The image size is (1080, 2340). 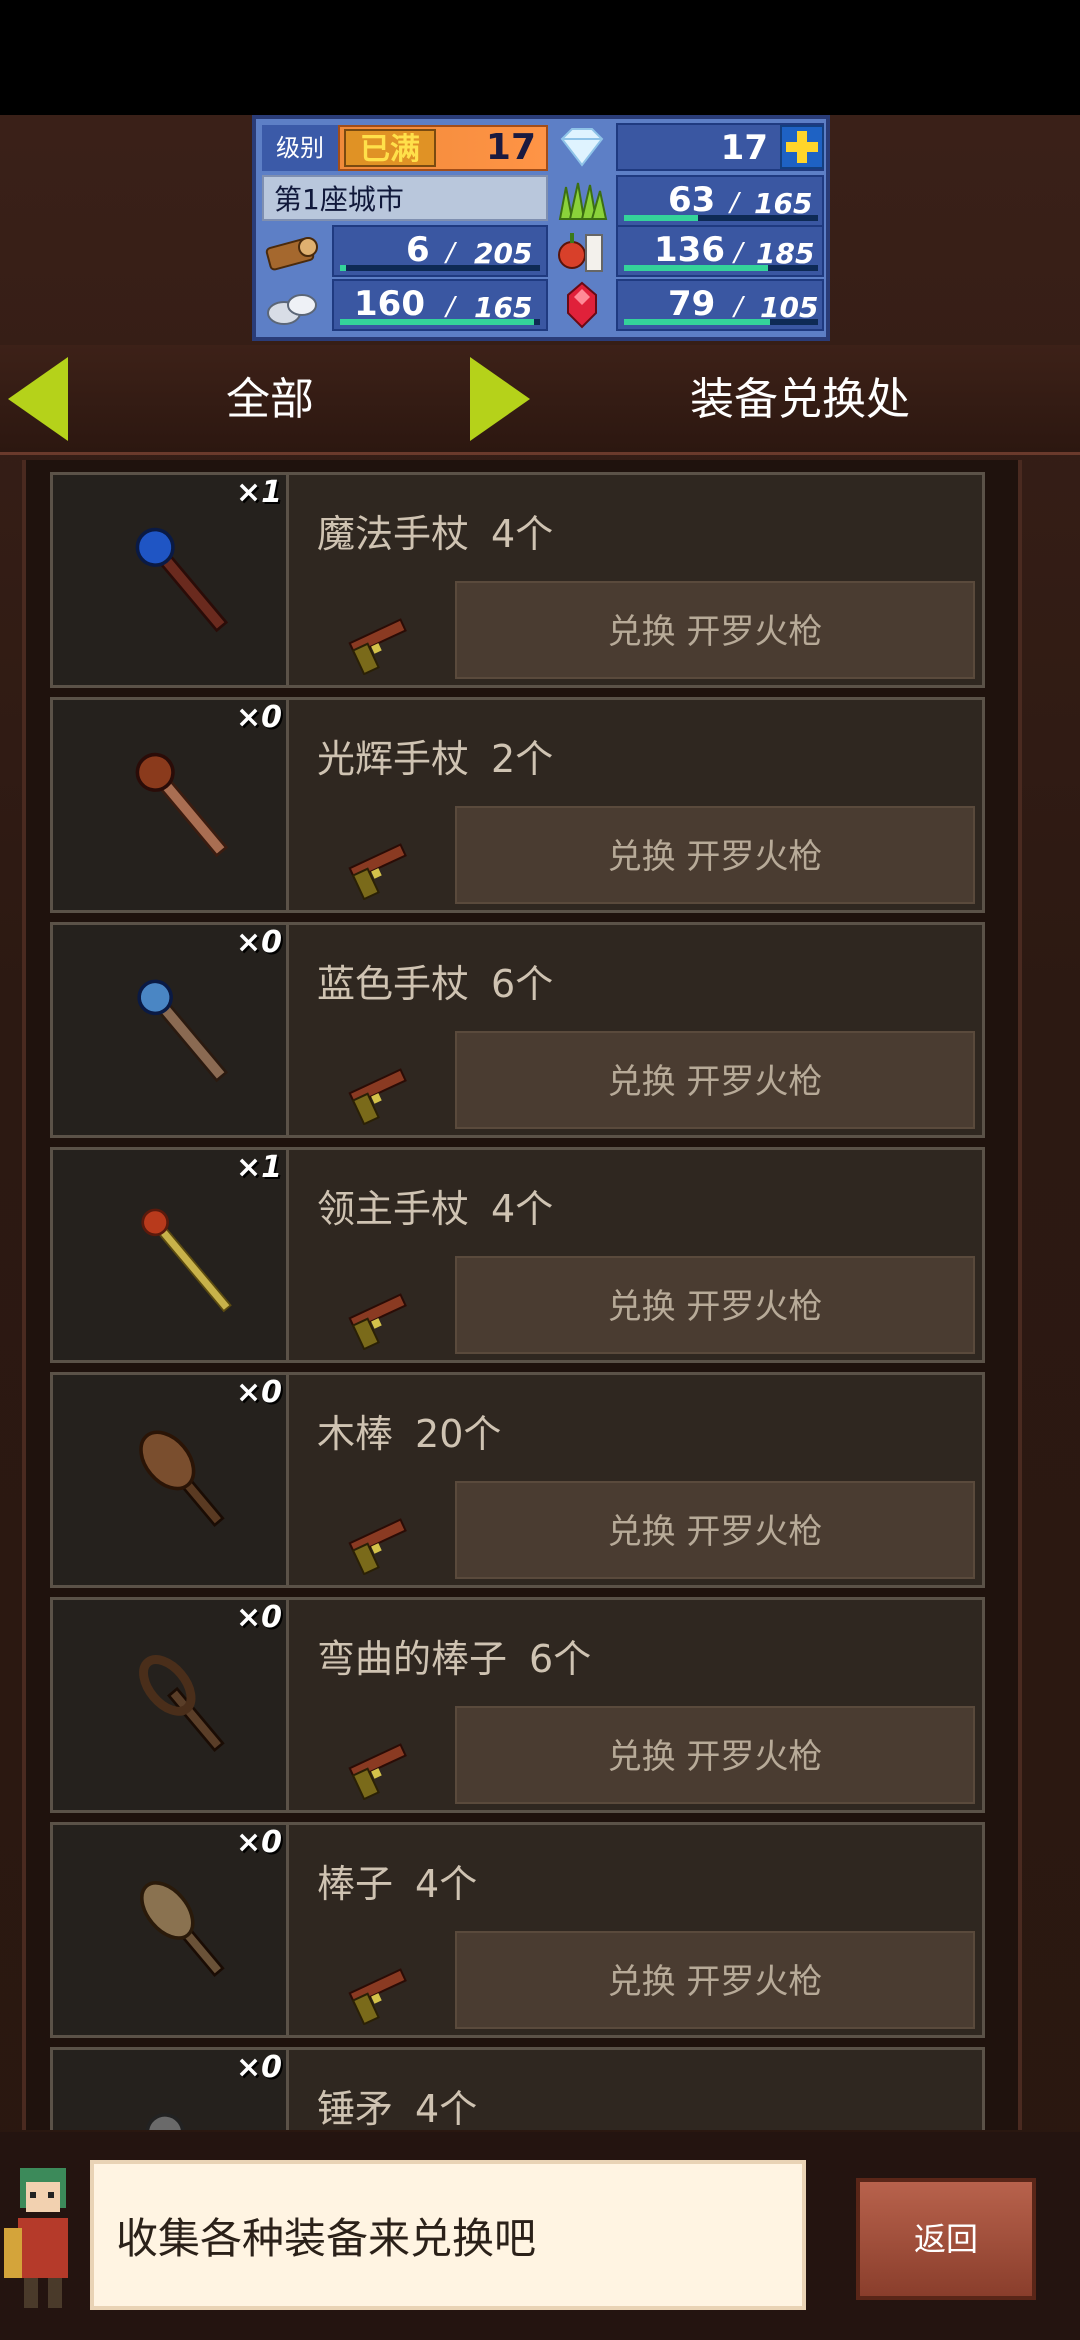 What do you see at coordinates (517, 1480) in the screenshot?
I see `list-item: ×0 木棒 20个兑换 开罗火枪` at bounding box center [517, 1480].